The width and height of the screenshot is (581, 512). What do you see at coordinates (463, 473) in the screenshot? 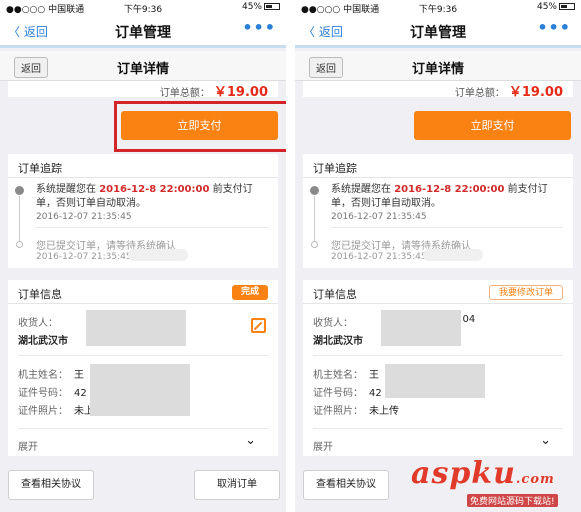
I see `watermark-logo-text: aspku` at bounding box center [463, 473].